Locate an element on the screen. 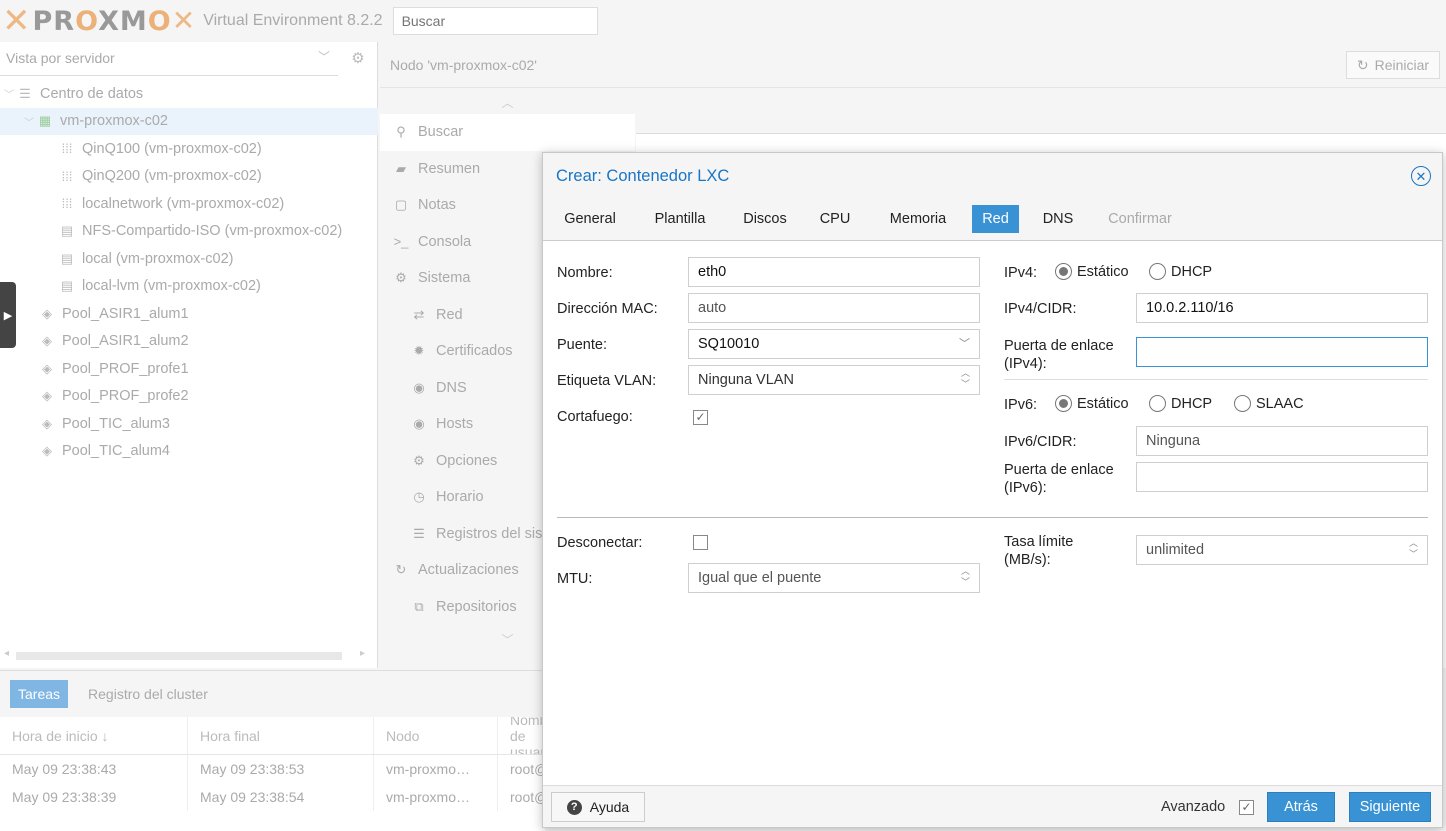  tree-item-network: ⁞⁞⁞ localnetwork (vm-proxmox-c02) is located at coordinates (189, 204).